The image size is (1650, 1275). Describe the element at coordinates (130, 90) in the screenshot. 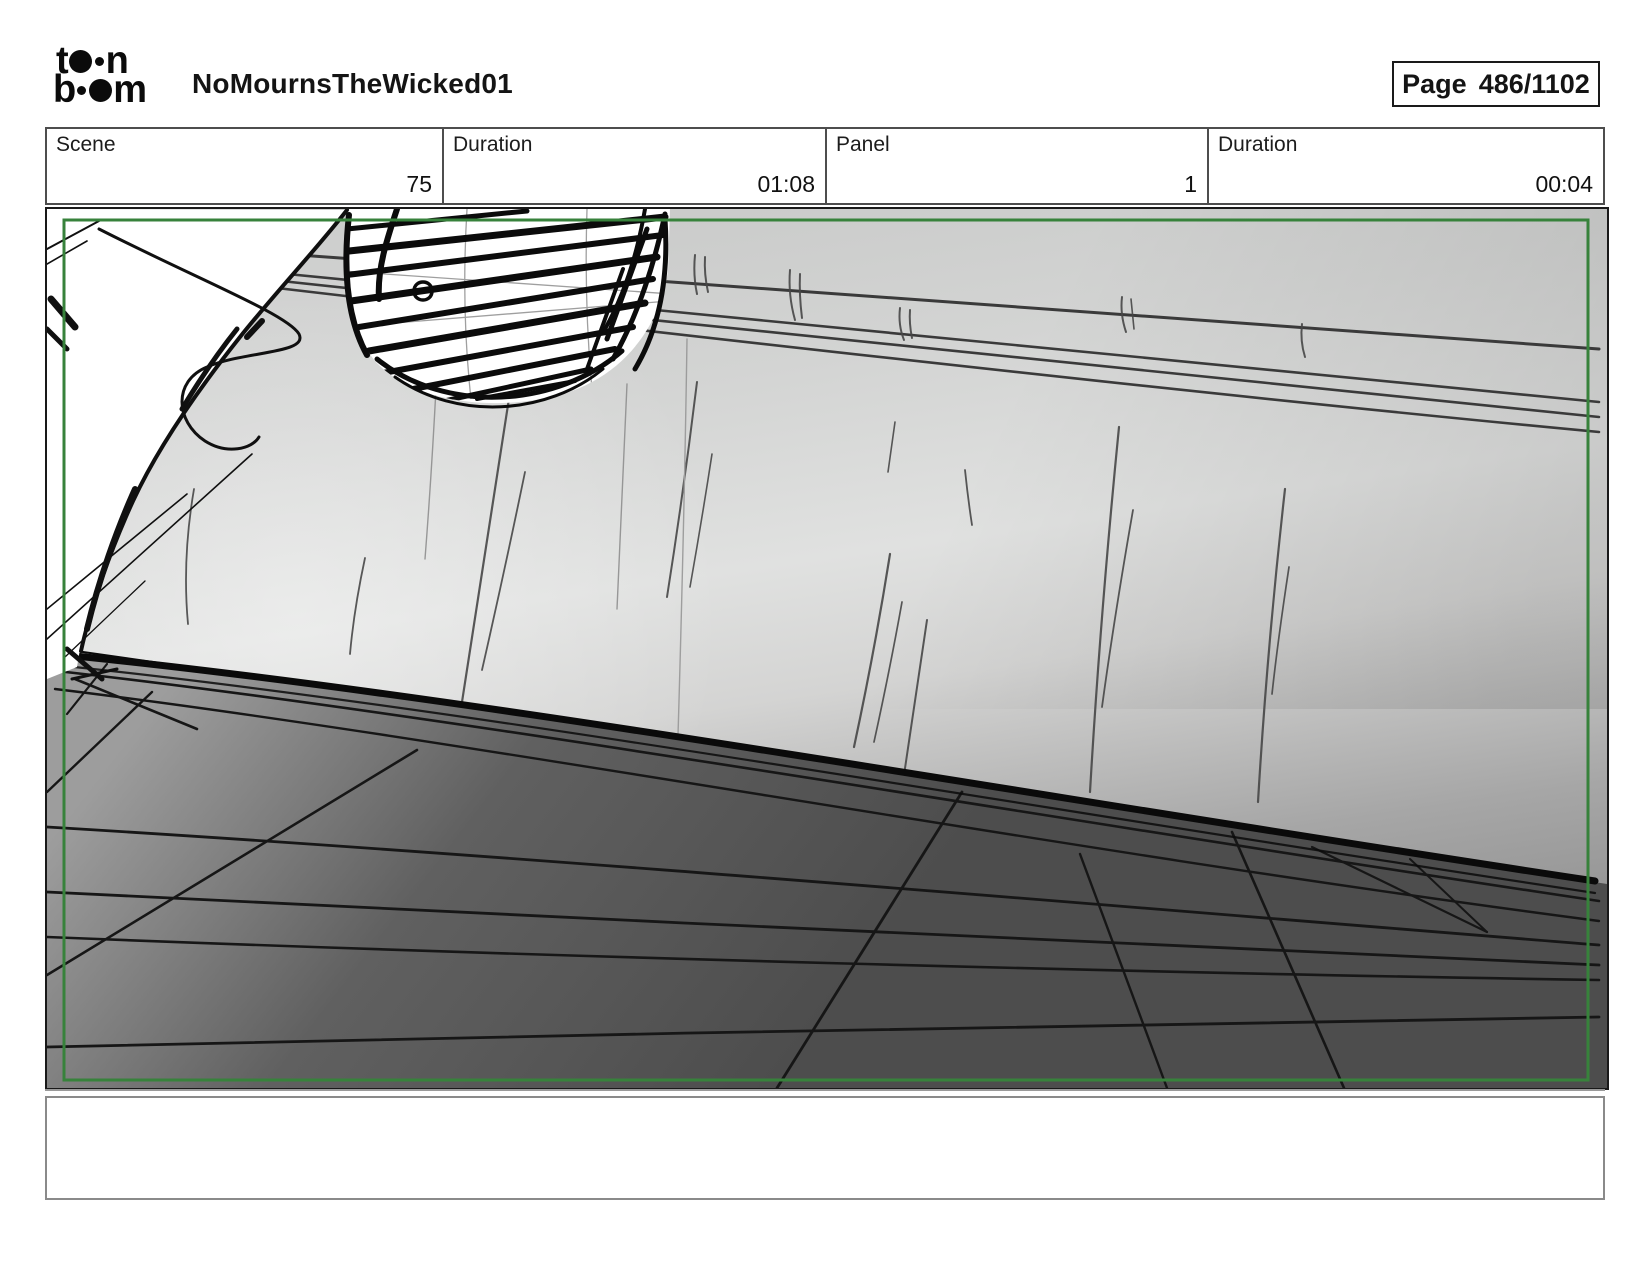

I see `logo-letter-m: m` at that location.